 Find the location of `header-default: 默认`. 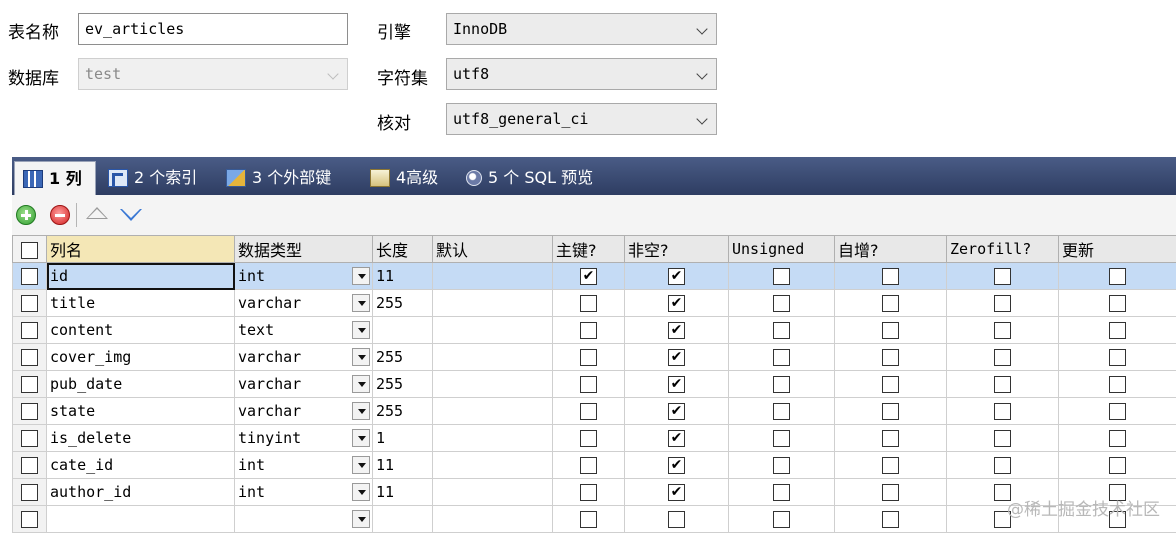

header-default: 默认 is located at coordinates (492, 249).